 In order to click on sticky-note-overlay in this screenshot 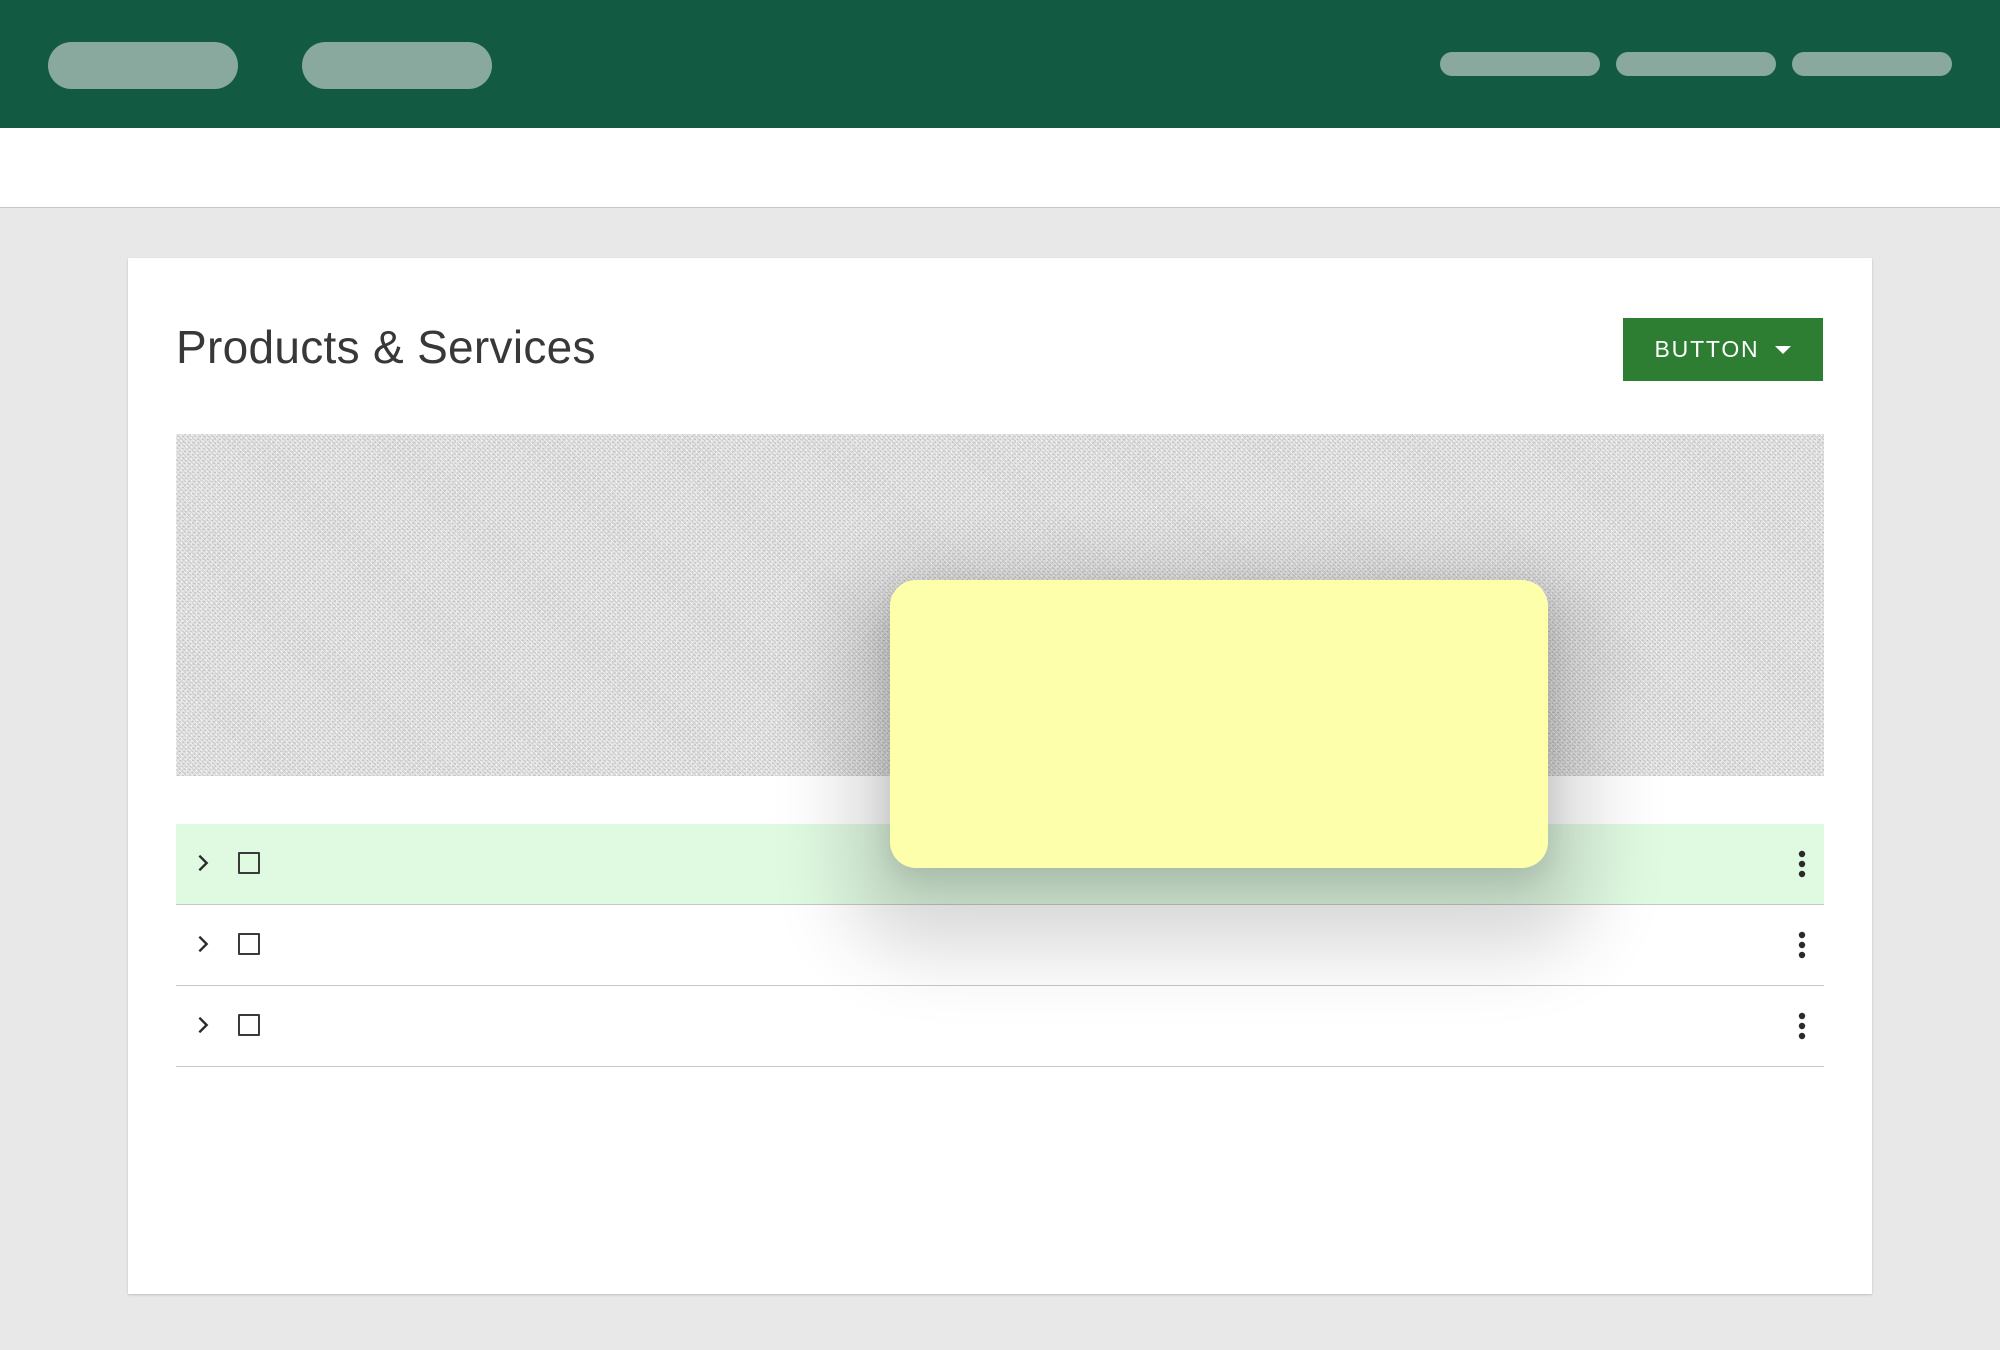, I will do `click(1219, 724)`.